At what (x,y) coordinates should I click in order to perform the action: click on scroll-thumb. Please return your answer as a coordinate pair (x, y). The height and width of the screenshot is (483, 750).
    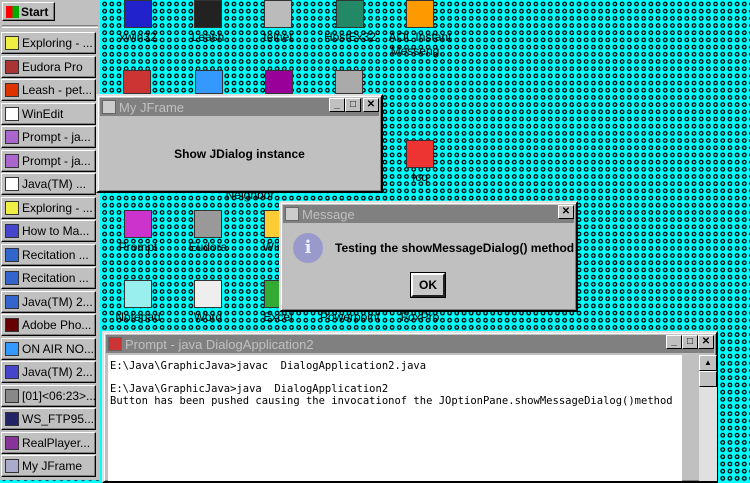
    Looking at the image, I should click on (708, 379).